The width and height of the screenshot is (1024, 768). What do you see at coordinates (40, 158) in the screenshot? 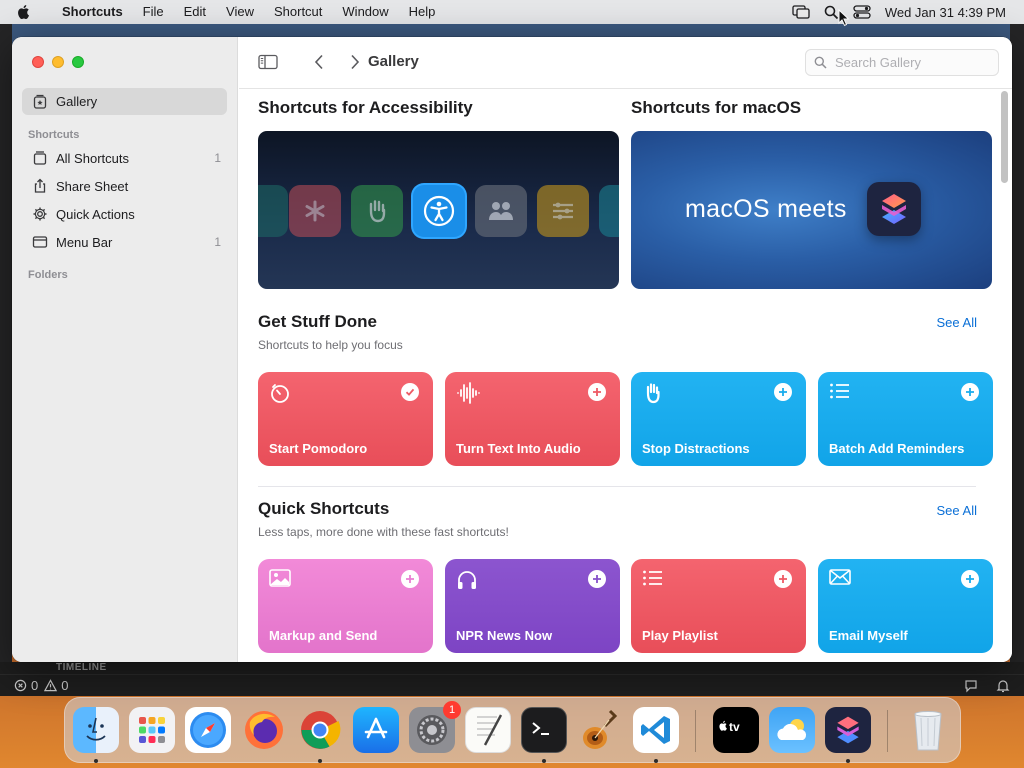
I see `stack-icon` at bounding box center [40, 158].